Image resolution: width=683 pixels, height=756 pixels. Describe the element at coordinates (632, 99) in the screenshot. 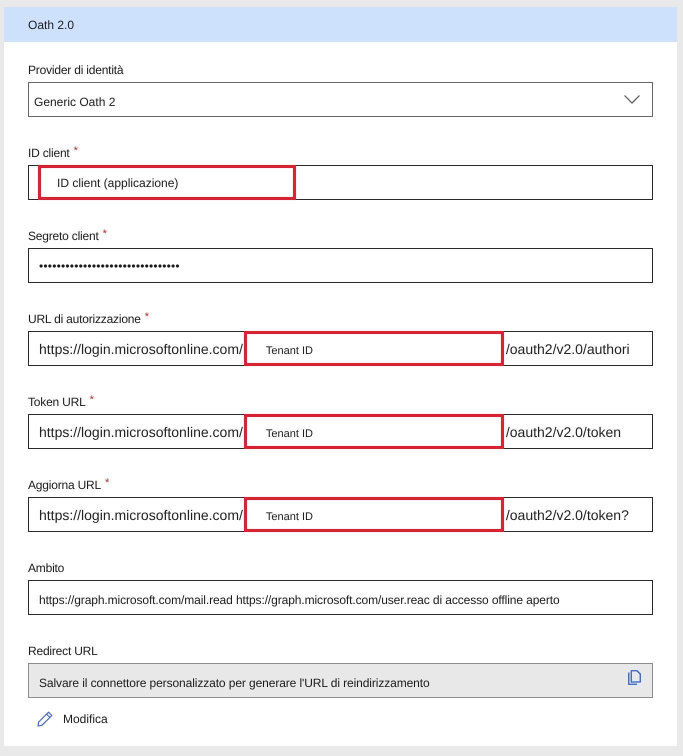

I see `chevron-down-icon` at that location.